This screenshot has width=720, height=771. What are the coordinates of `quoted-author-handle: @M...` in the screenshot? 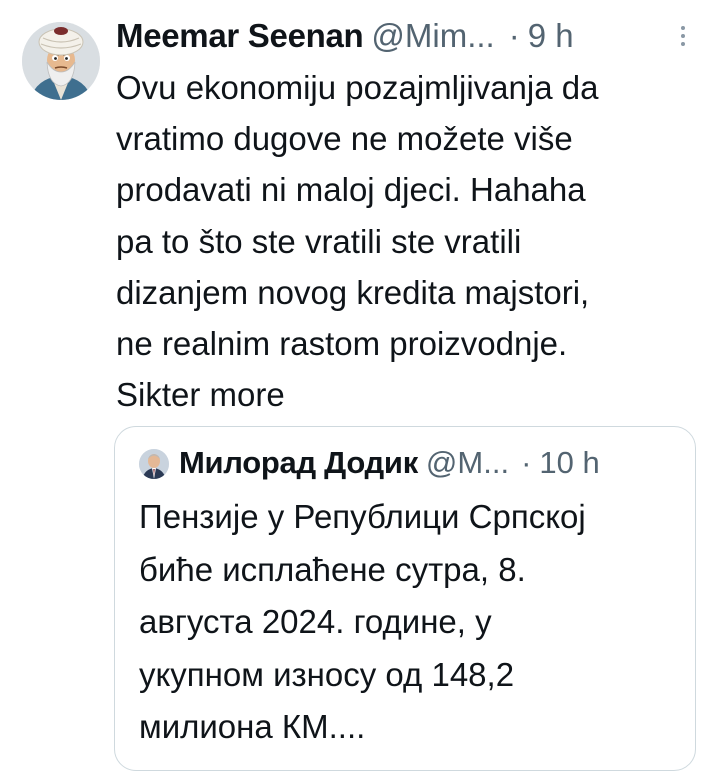 It's located at (467, 463).